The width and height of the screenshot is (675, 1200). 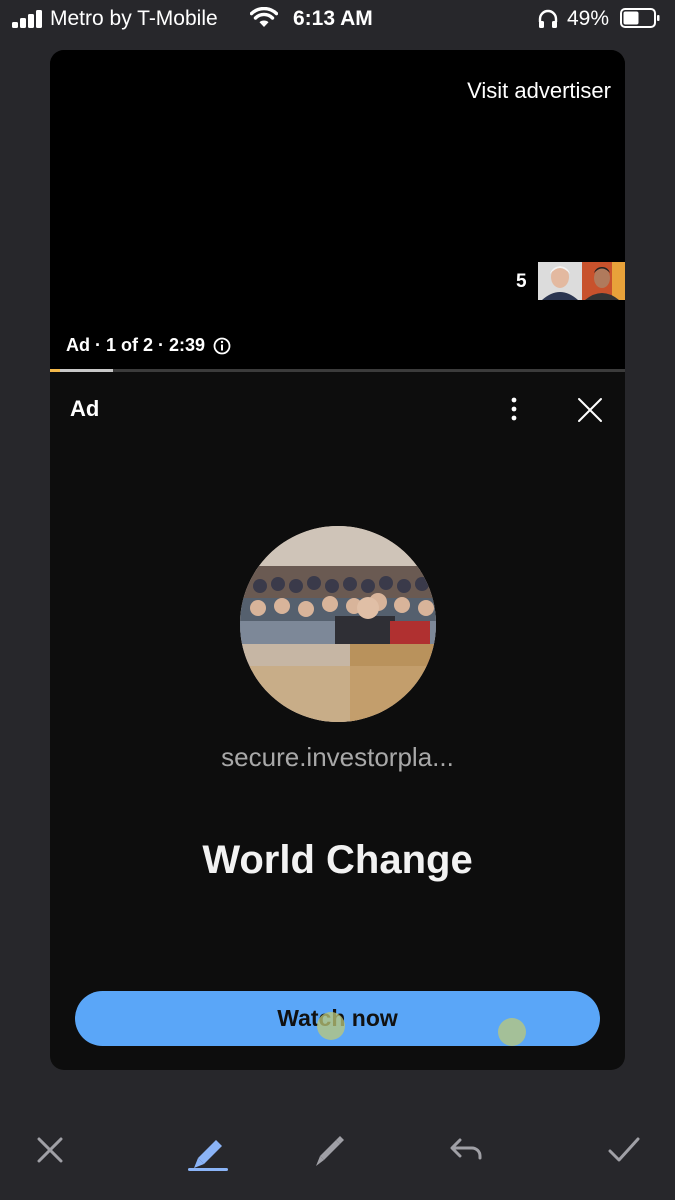 I want to click on status-bar: Metro by T-Mobile 6:13 AM 49%, so click(x=337, y=20).